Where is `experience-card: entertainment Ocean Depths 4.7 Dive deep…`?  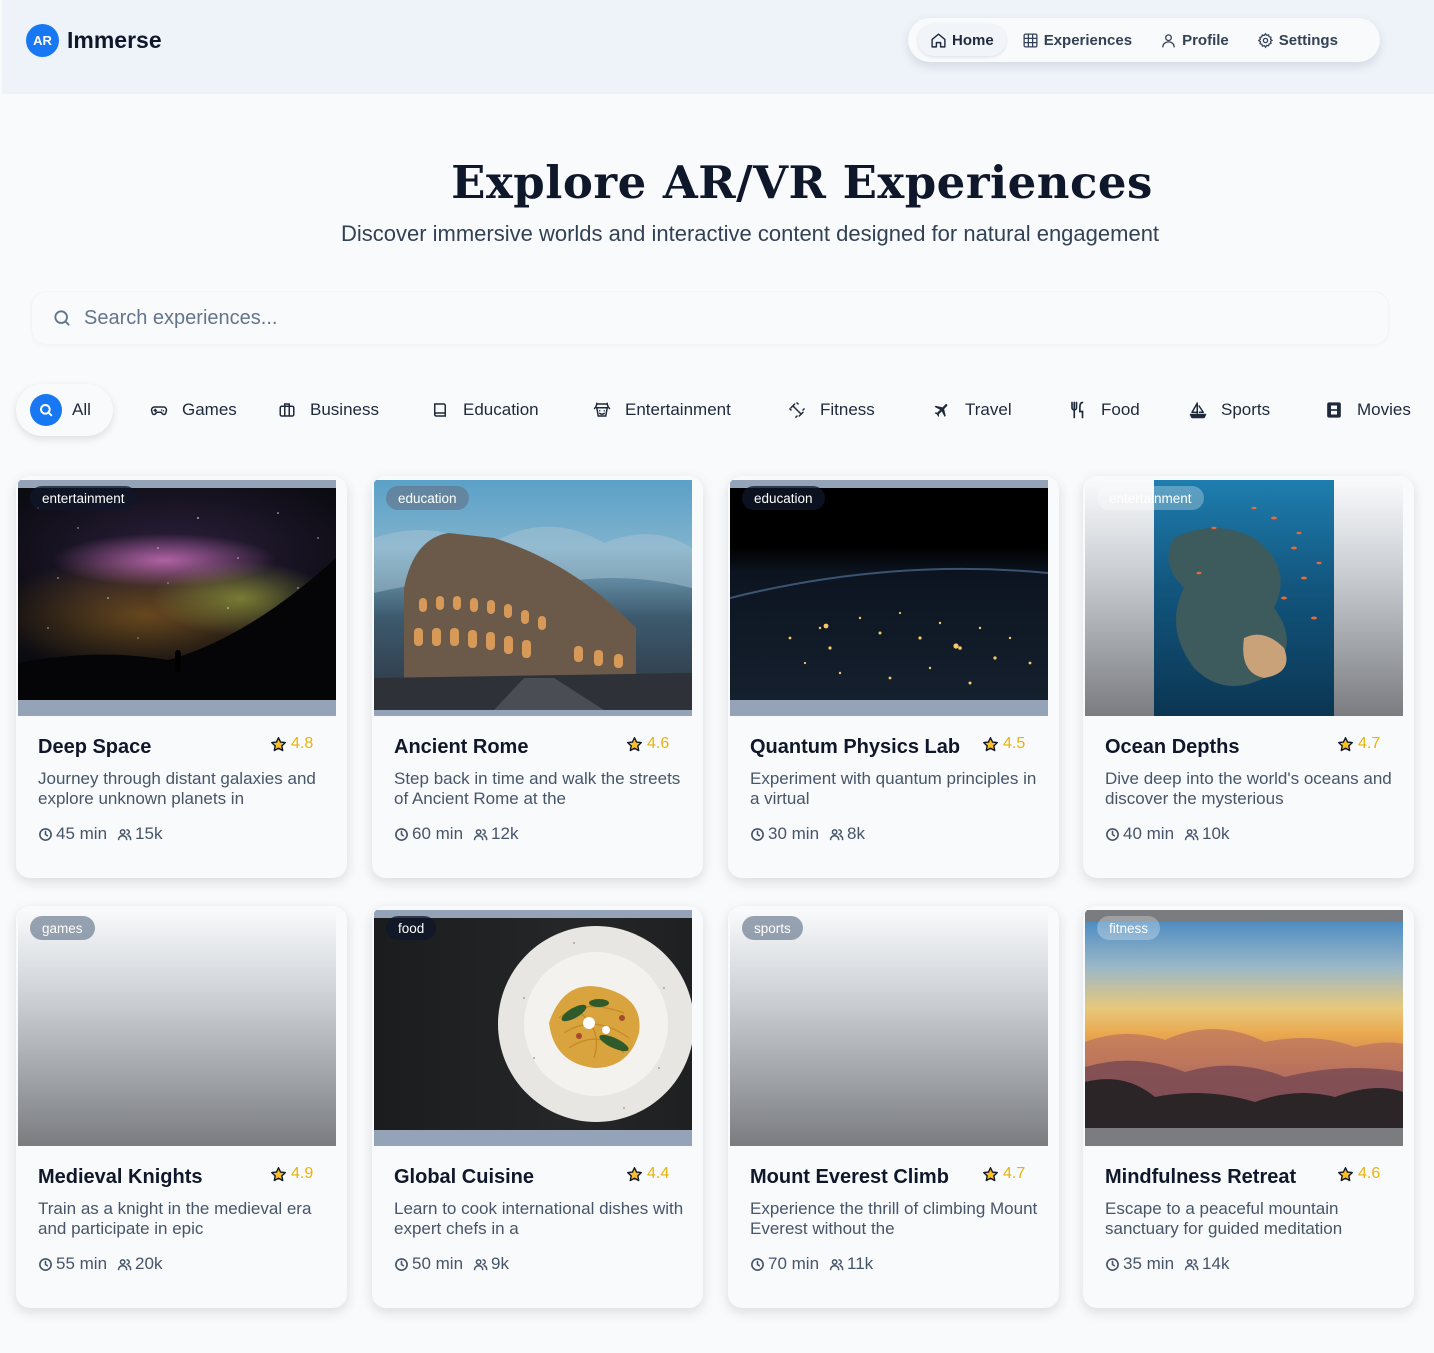
experience-card: entertainment Ocean Depths 4.7 Dive deep… is located at coordinates (1248, 677).